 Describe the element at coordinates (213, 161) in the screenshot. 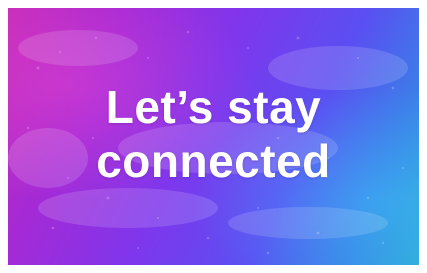

I see `headline-line-2: connected` at that location.